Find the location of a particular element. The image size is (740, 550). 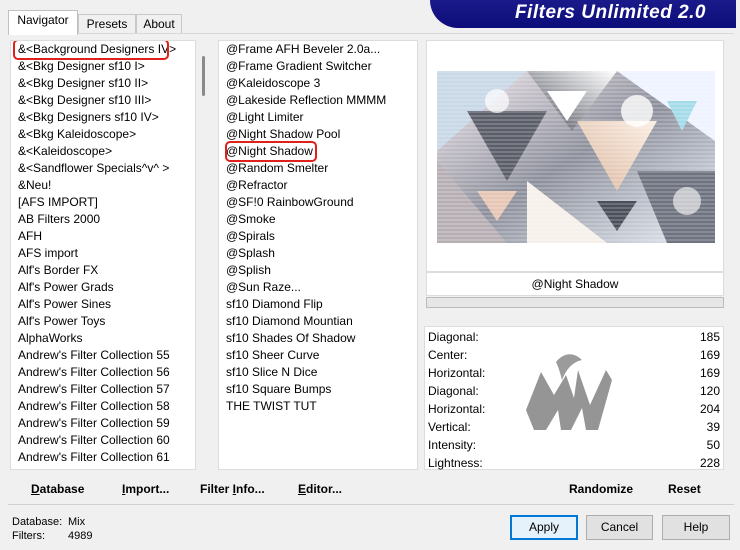

editor-accel: E is located at coordinates (302, 489).